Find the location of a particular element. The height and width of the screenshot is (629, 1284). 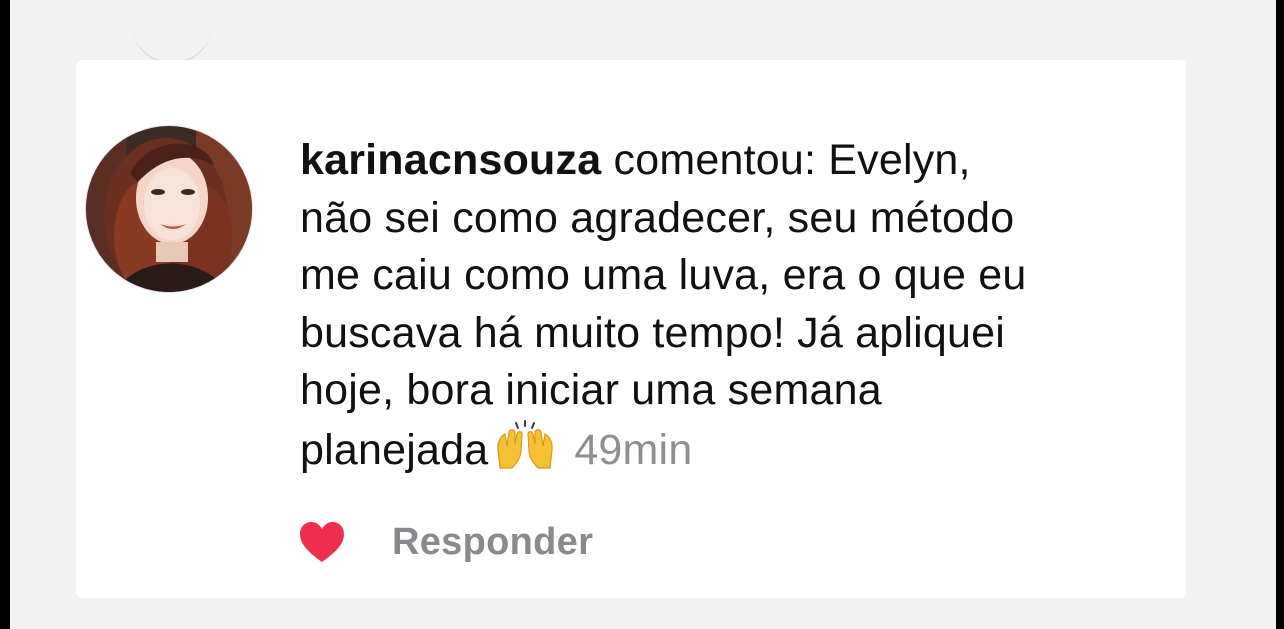

comment-actions: Responder is located at coordinates (445, 542).